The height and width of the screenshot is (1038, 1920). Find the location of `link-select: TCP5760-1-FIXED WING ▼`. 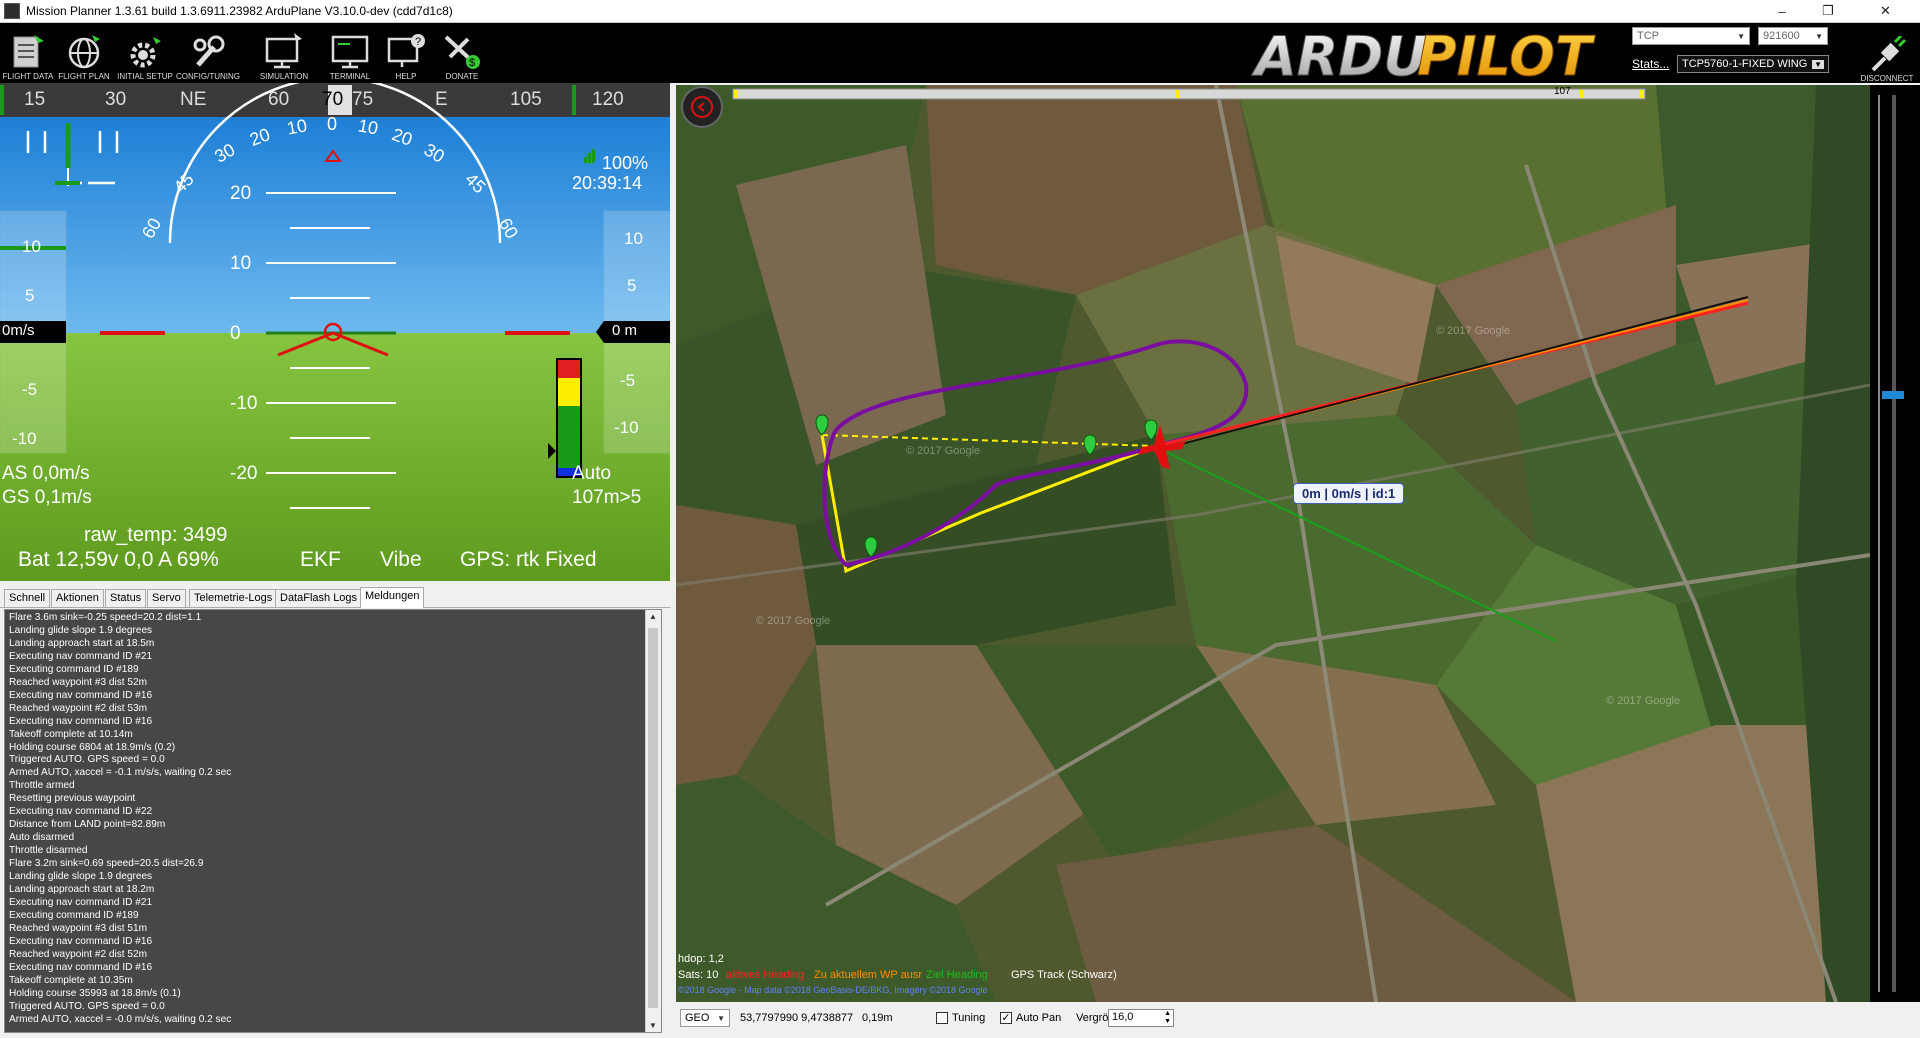

link-select: TCP5760-1-FIXED WING ▼ is located at coordinates (1753, 64).